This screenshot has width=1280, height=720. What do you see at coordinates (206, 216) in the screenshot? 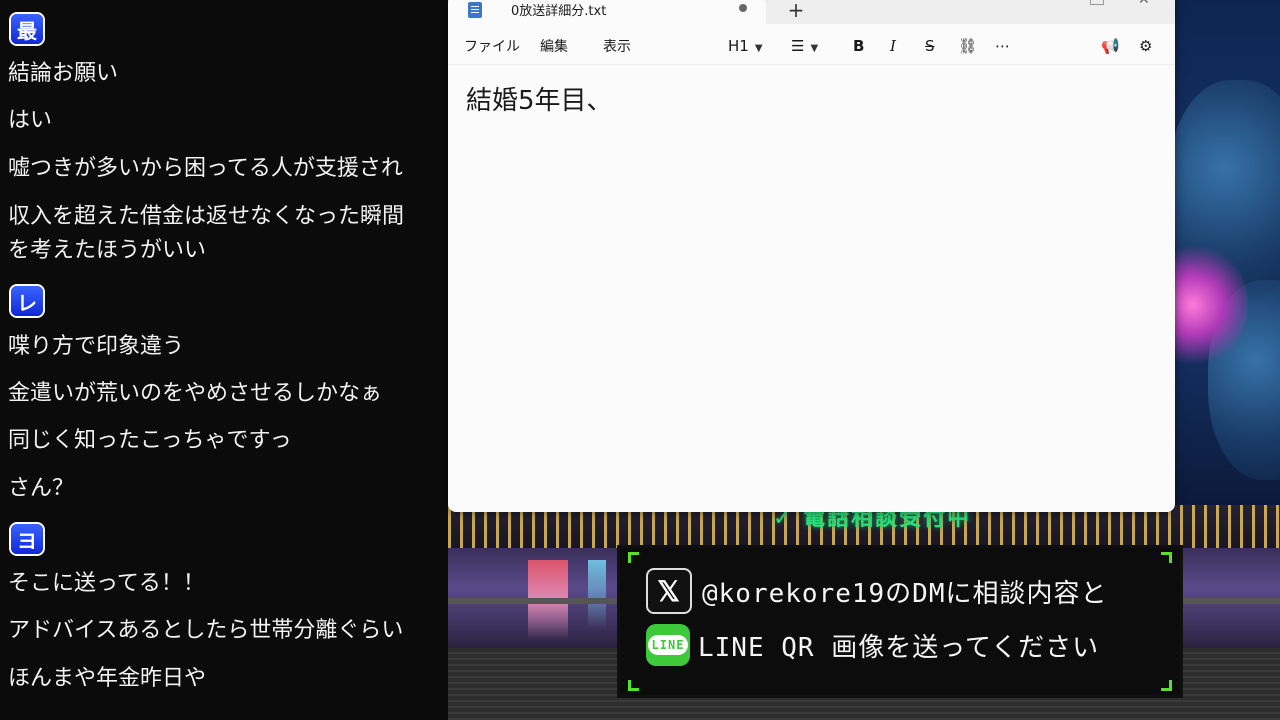
I see `chat-message: 収入を超えた借金は返せなくなった瞬間` at bounding box center [206, 216].